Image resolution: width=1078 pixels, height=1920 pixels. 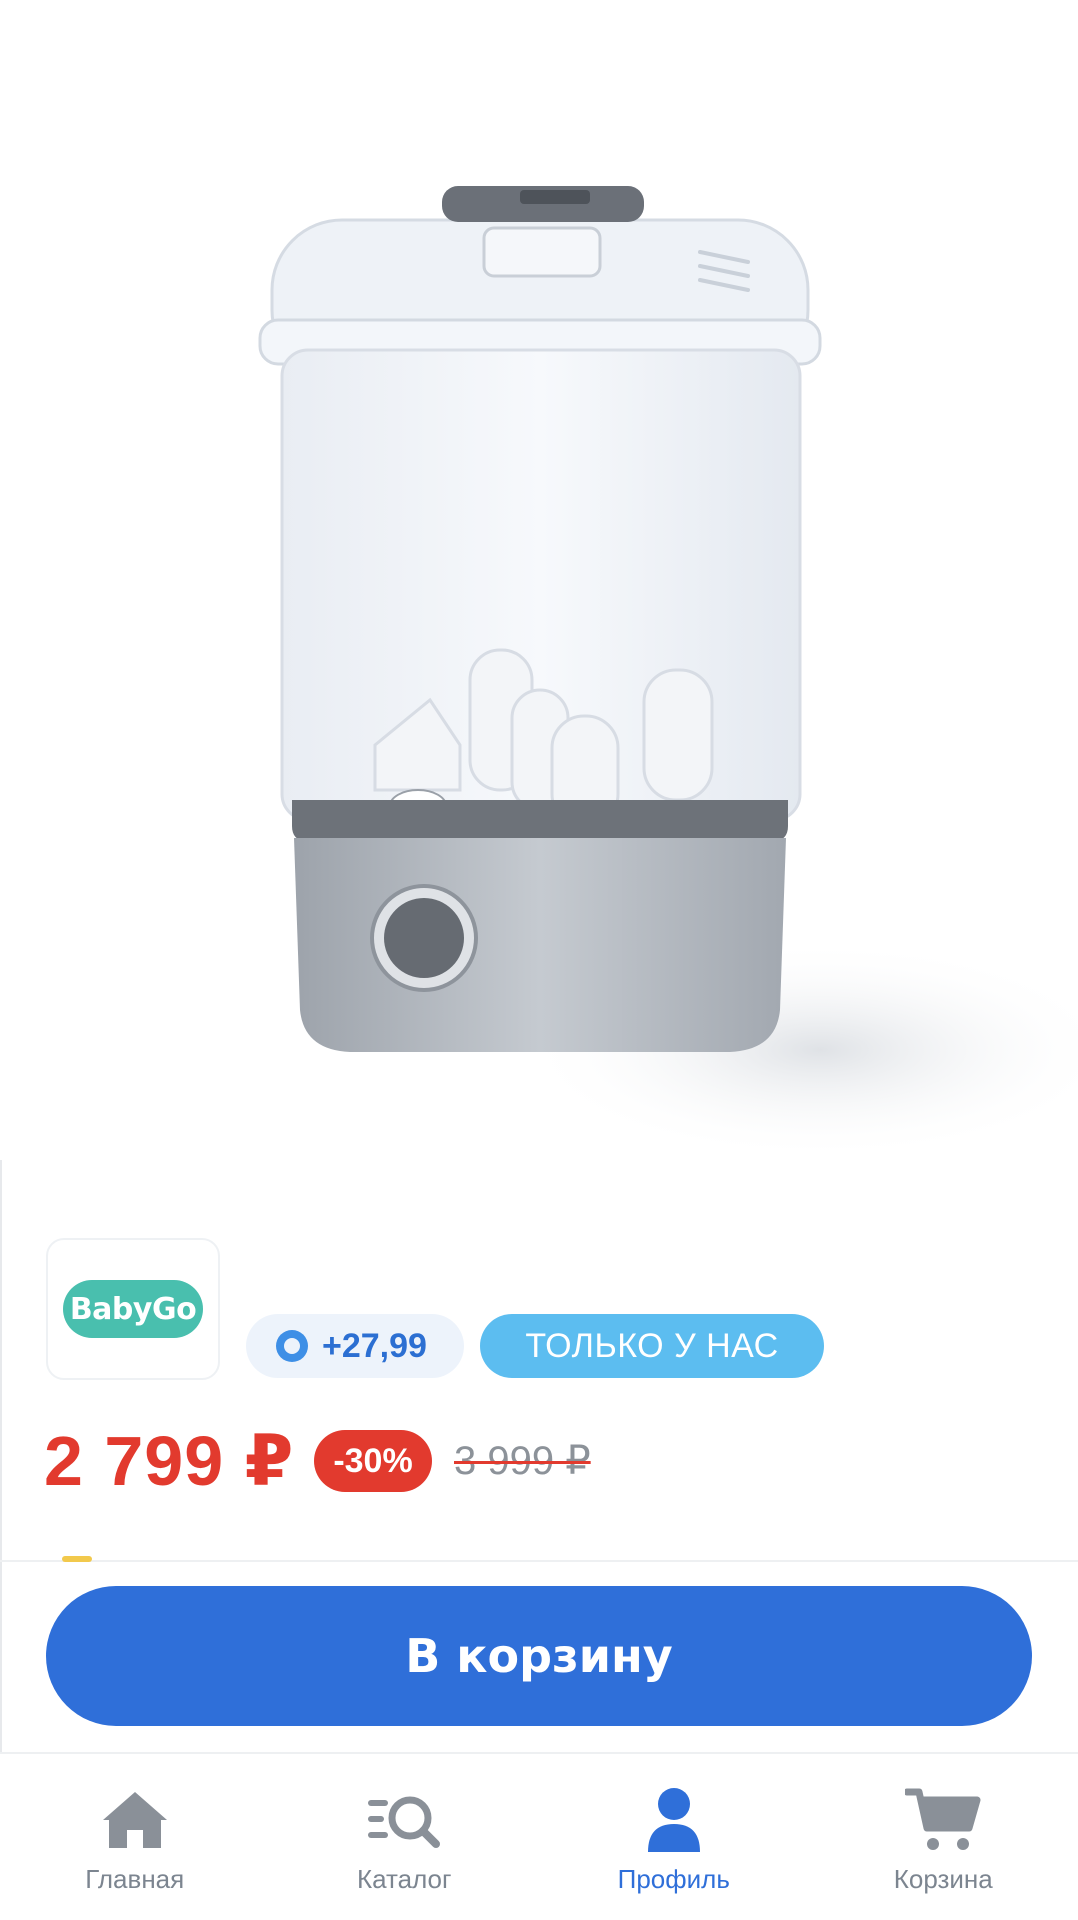 What do you see at coordinates (539, 1561) in the screenshot?
I see `divider` at bounding box center [539, 1561].